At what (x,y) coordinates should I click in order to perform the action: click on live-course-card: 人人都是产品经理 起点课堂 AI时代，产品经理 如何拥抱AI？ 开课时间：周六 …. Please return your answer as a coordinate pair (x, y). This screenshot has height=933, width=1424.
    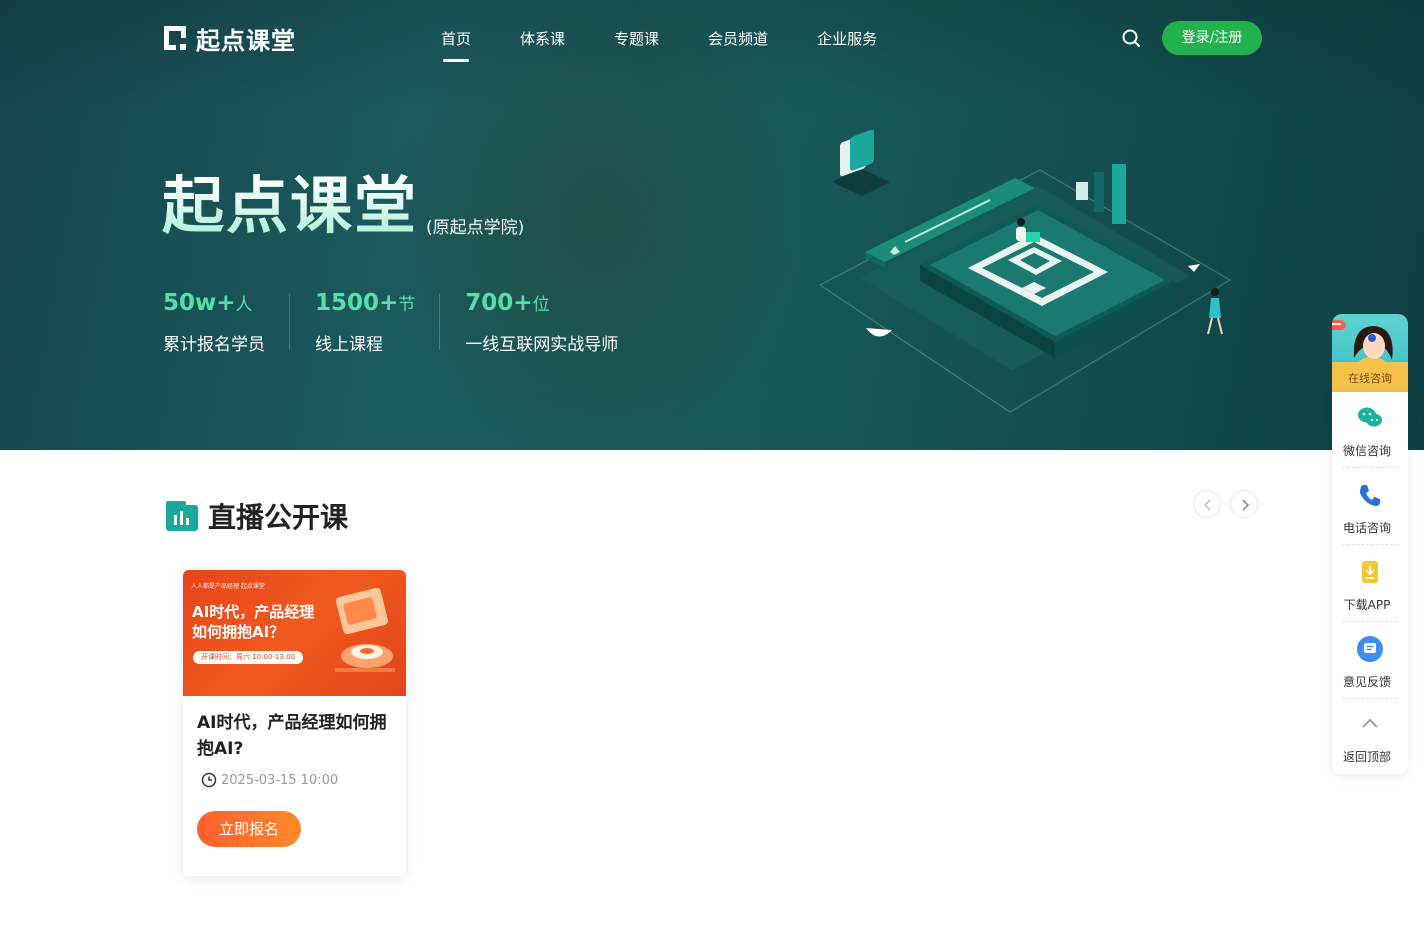
    Looking at the image, I should click on (294, 723).